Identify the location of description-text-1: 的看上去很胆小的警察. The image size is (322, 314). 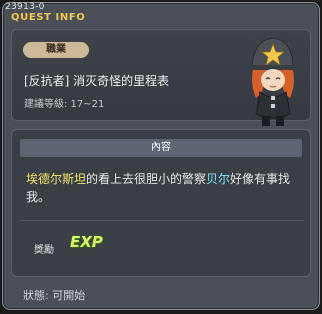
(146, 179).